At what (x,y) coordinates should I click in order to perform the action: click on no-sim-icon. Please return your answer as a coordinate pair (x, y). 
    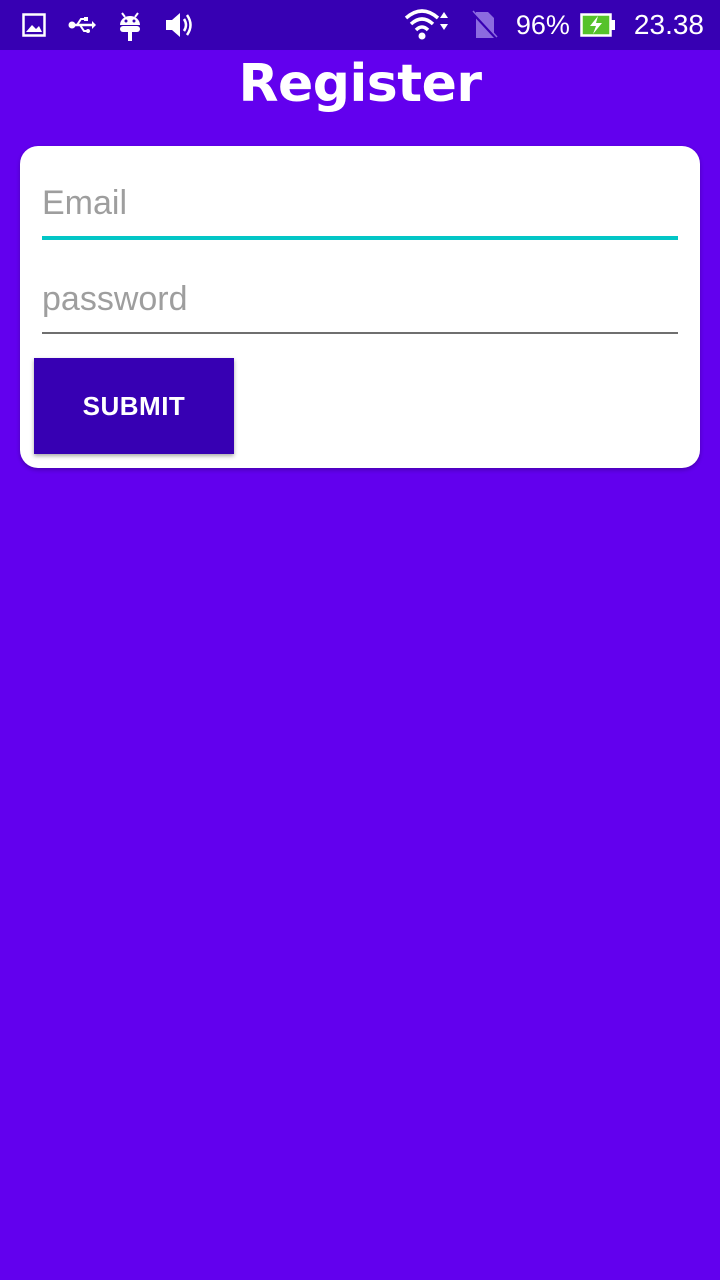
    Looking at the image, I should click on (484, 25).